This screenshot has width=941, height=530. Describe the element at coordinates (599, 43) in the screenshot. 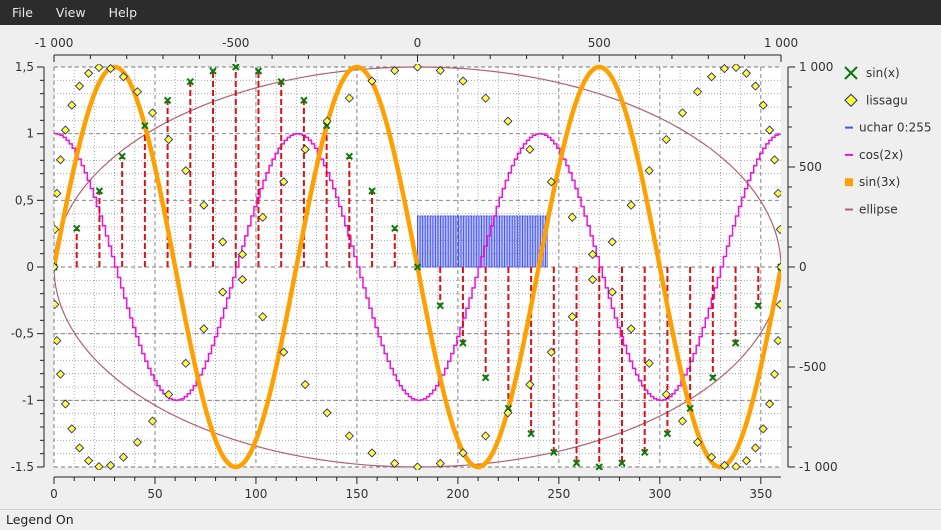

I see `top-tick-label: 500` at that location.